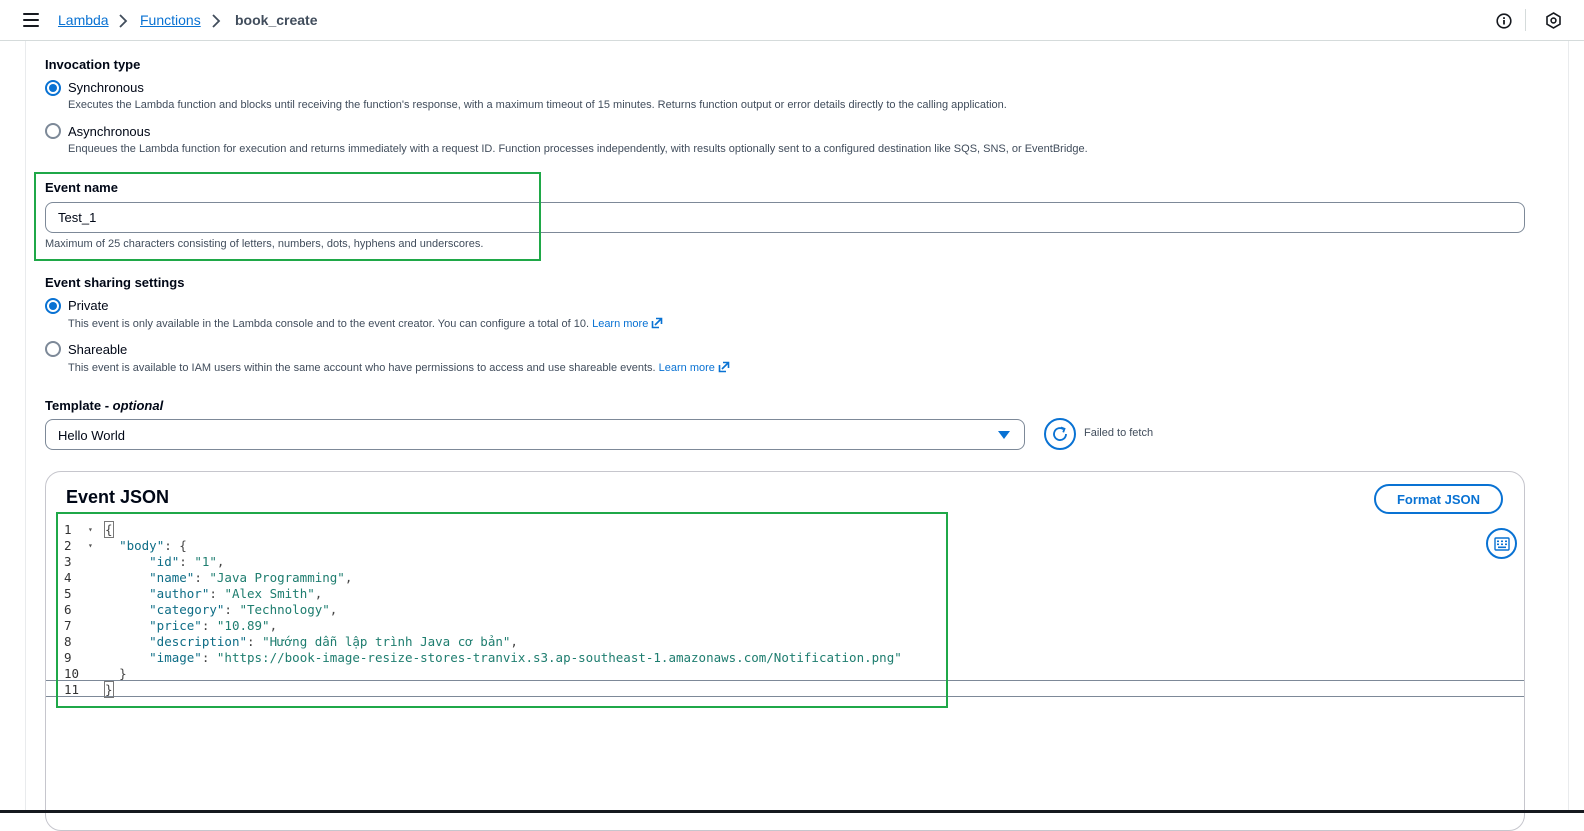  What do you see at coordinates (785, 546) in the screenshot?
I see `code-line: 2 ▾ "body": {` at bounding box center [785, 546].